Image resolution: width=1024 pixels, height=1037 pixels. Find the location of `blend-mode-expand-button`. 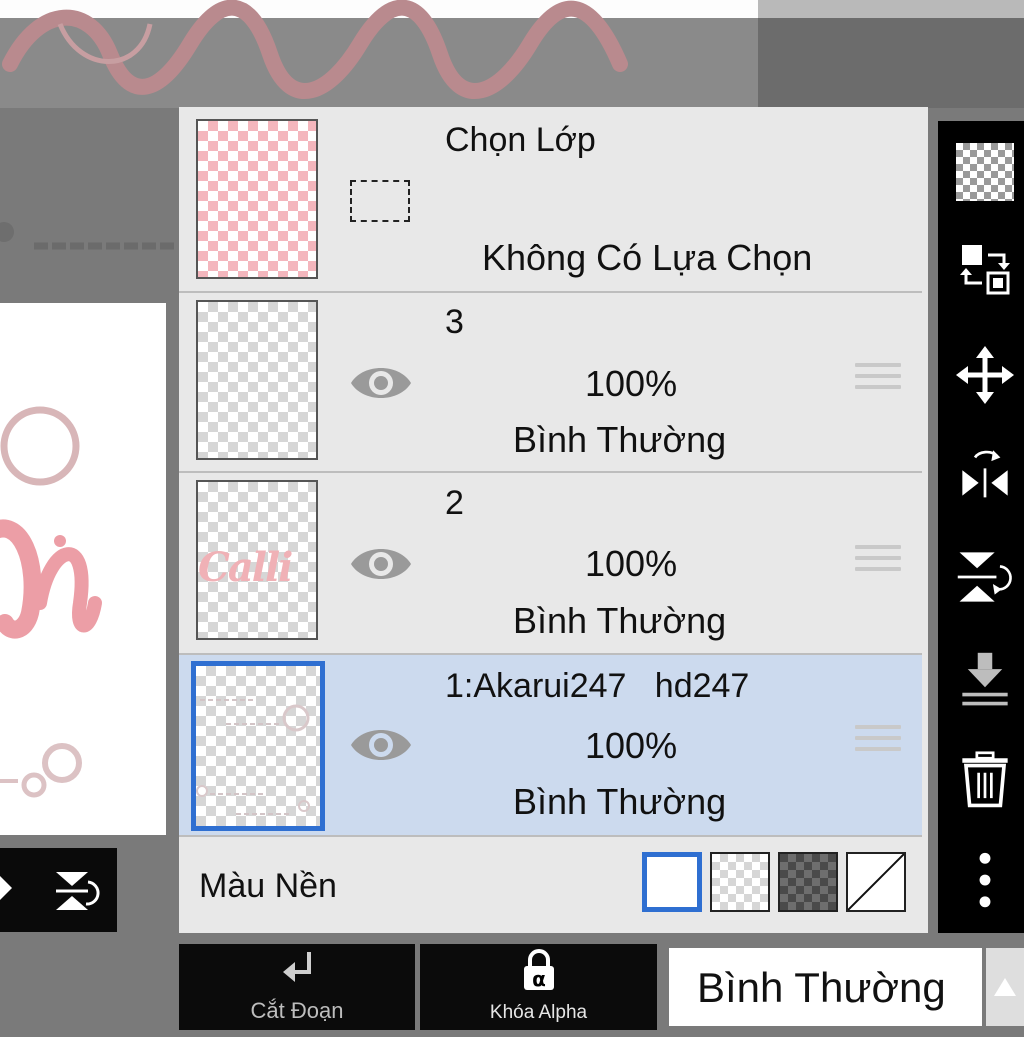

blend-mode-expand-button is located at coordinates (1005, 987).